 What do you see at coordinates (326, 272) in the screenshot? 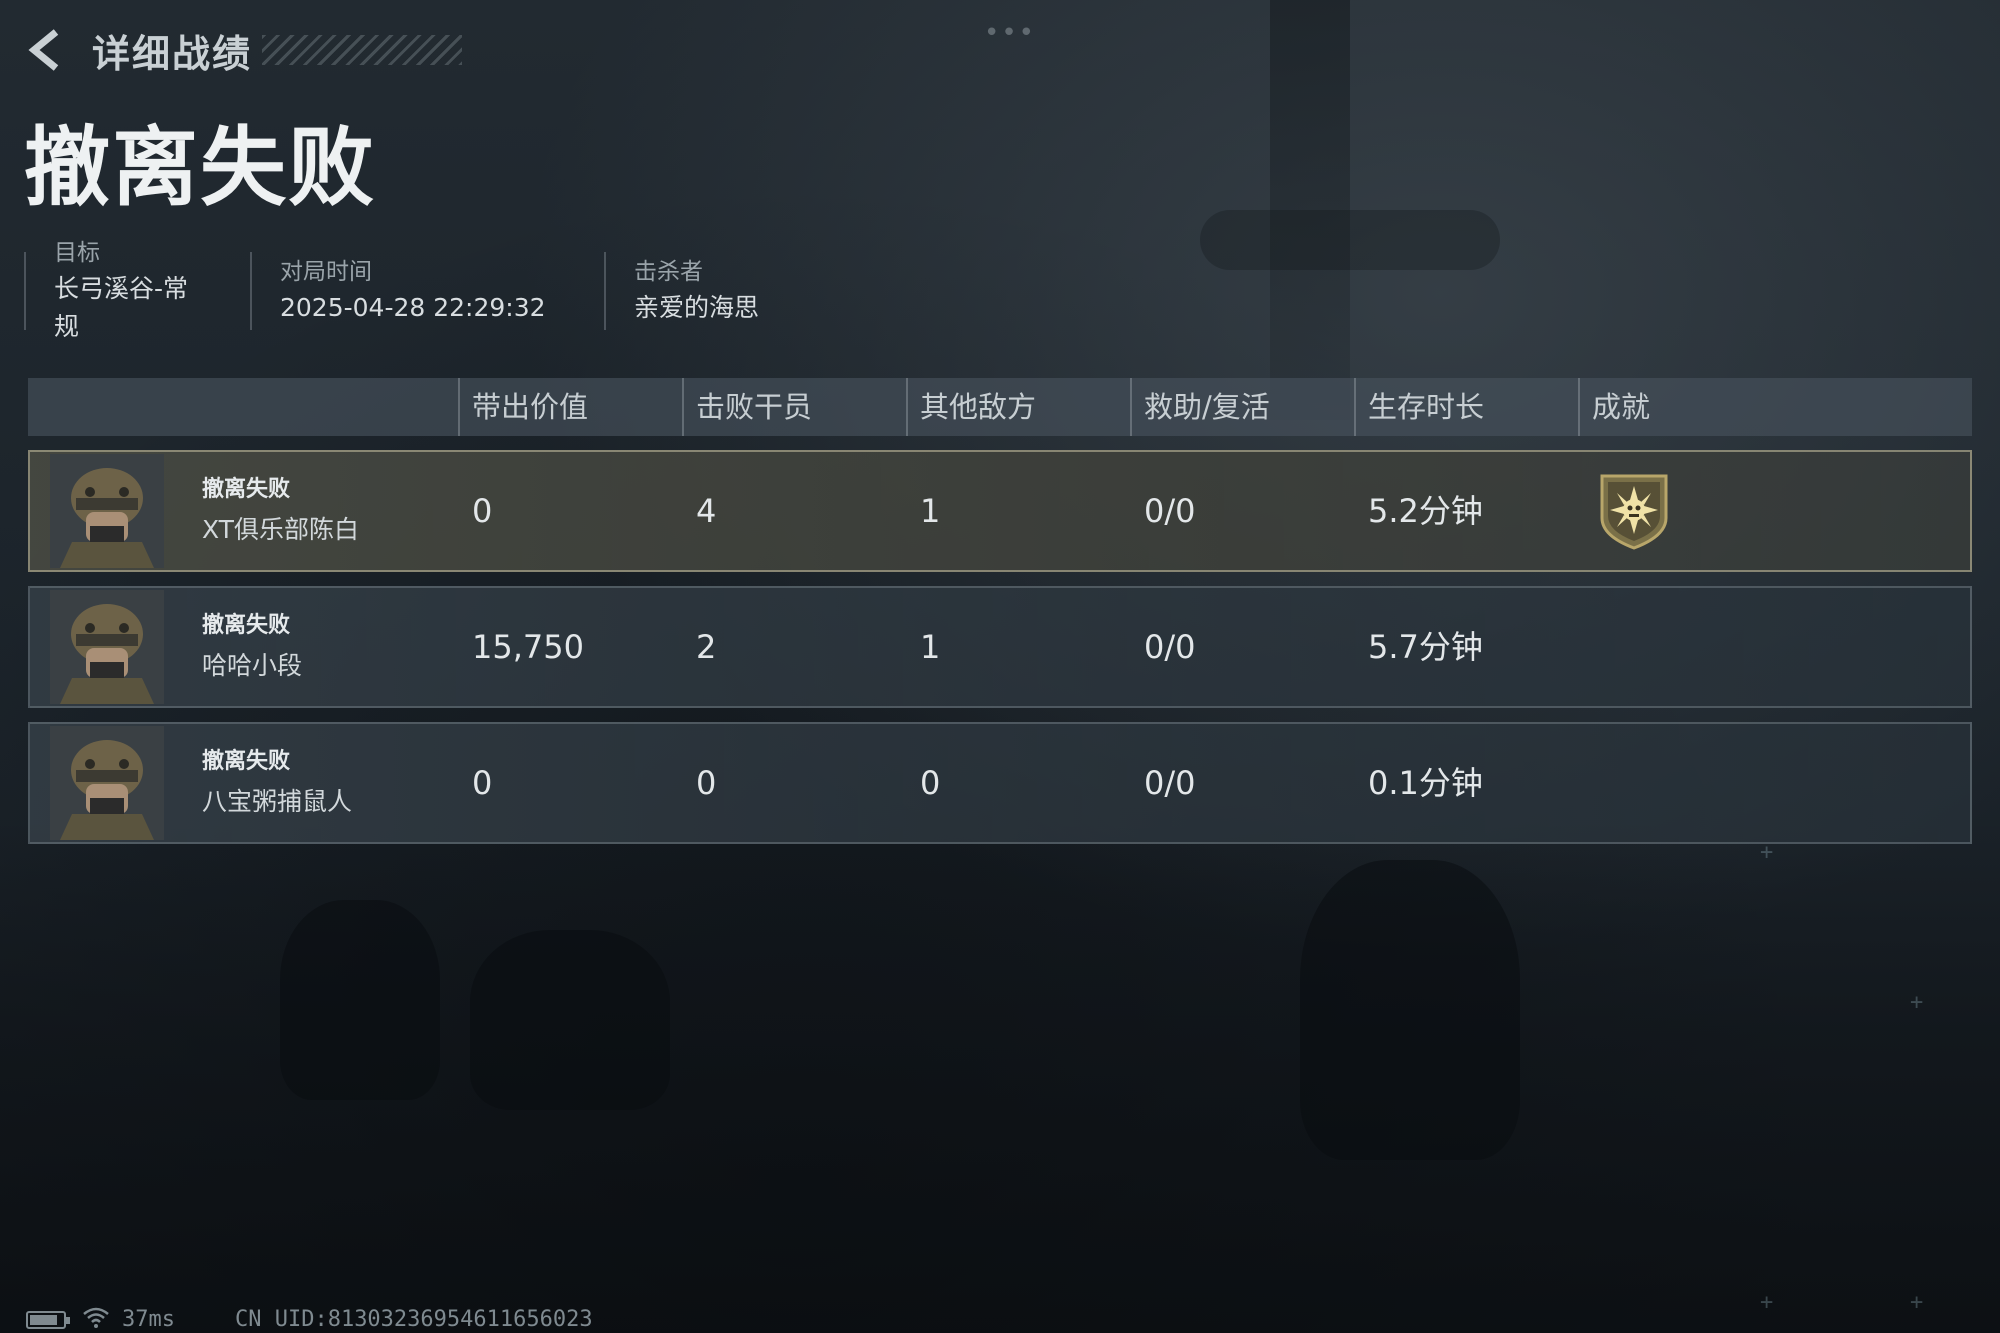
I see `info-label: 对局时间` at bounding box center [326, 272].